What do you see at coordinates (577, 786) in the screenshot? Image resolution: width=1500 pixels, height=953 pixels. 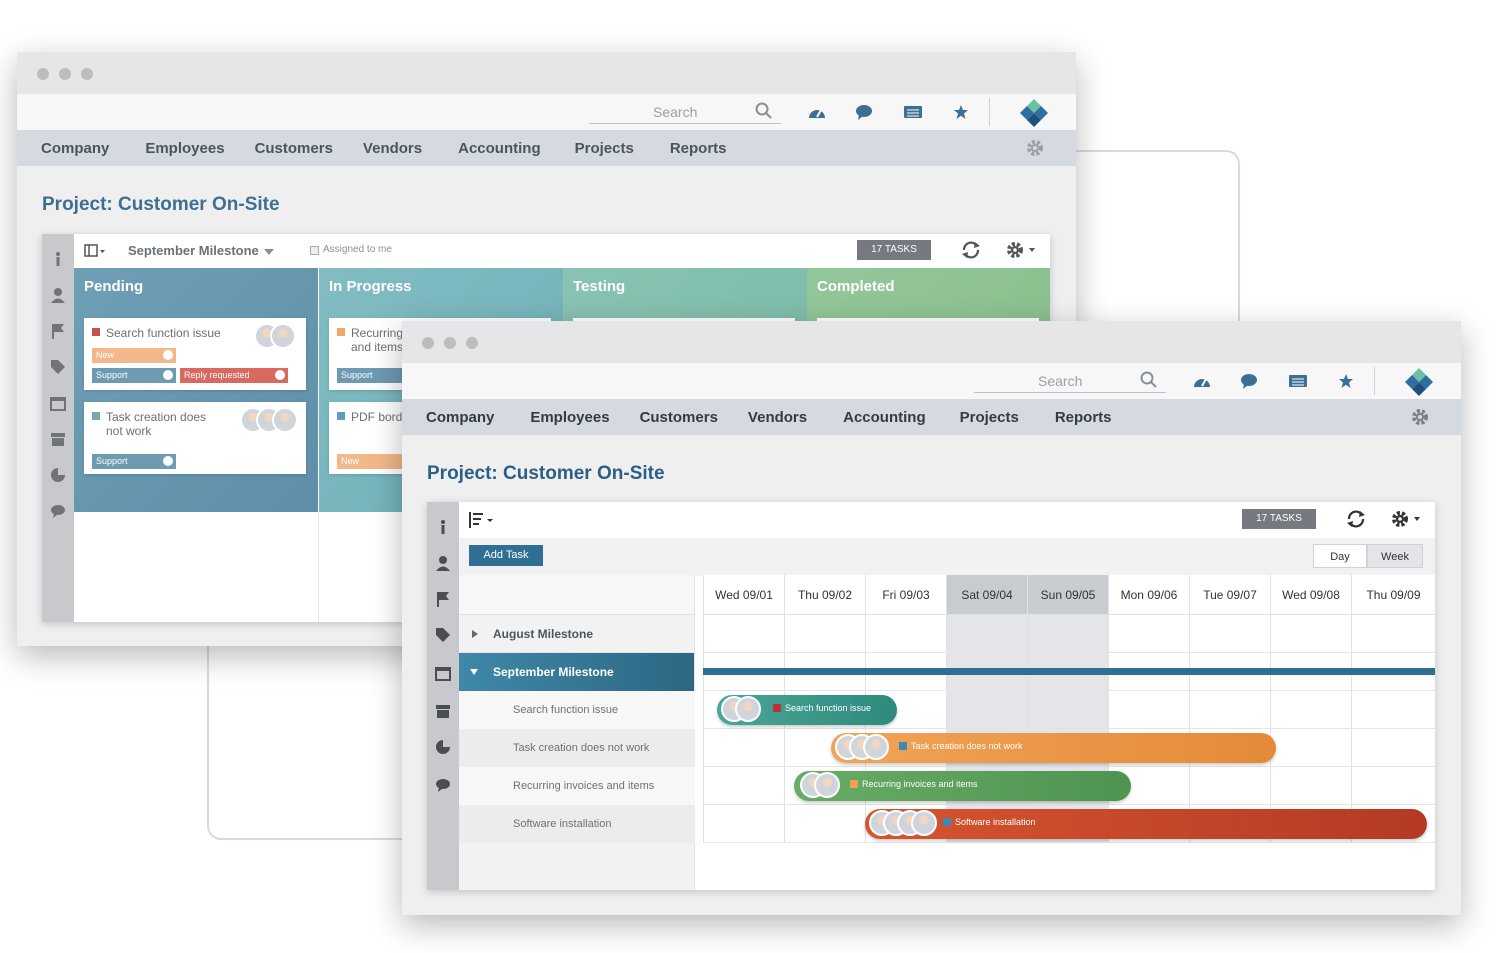 I see `tree-row-task: Recurring invoices and items` at bounding box center [577, 786].